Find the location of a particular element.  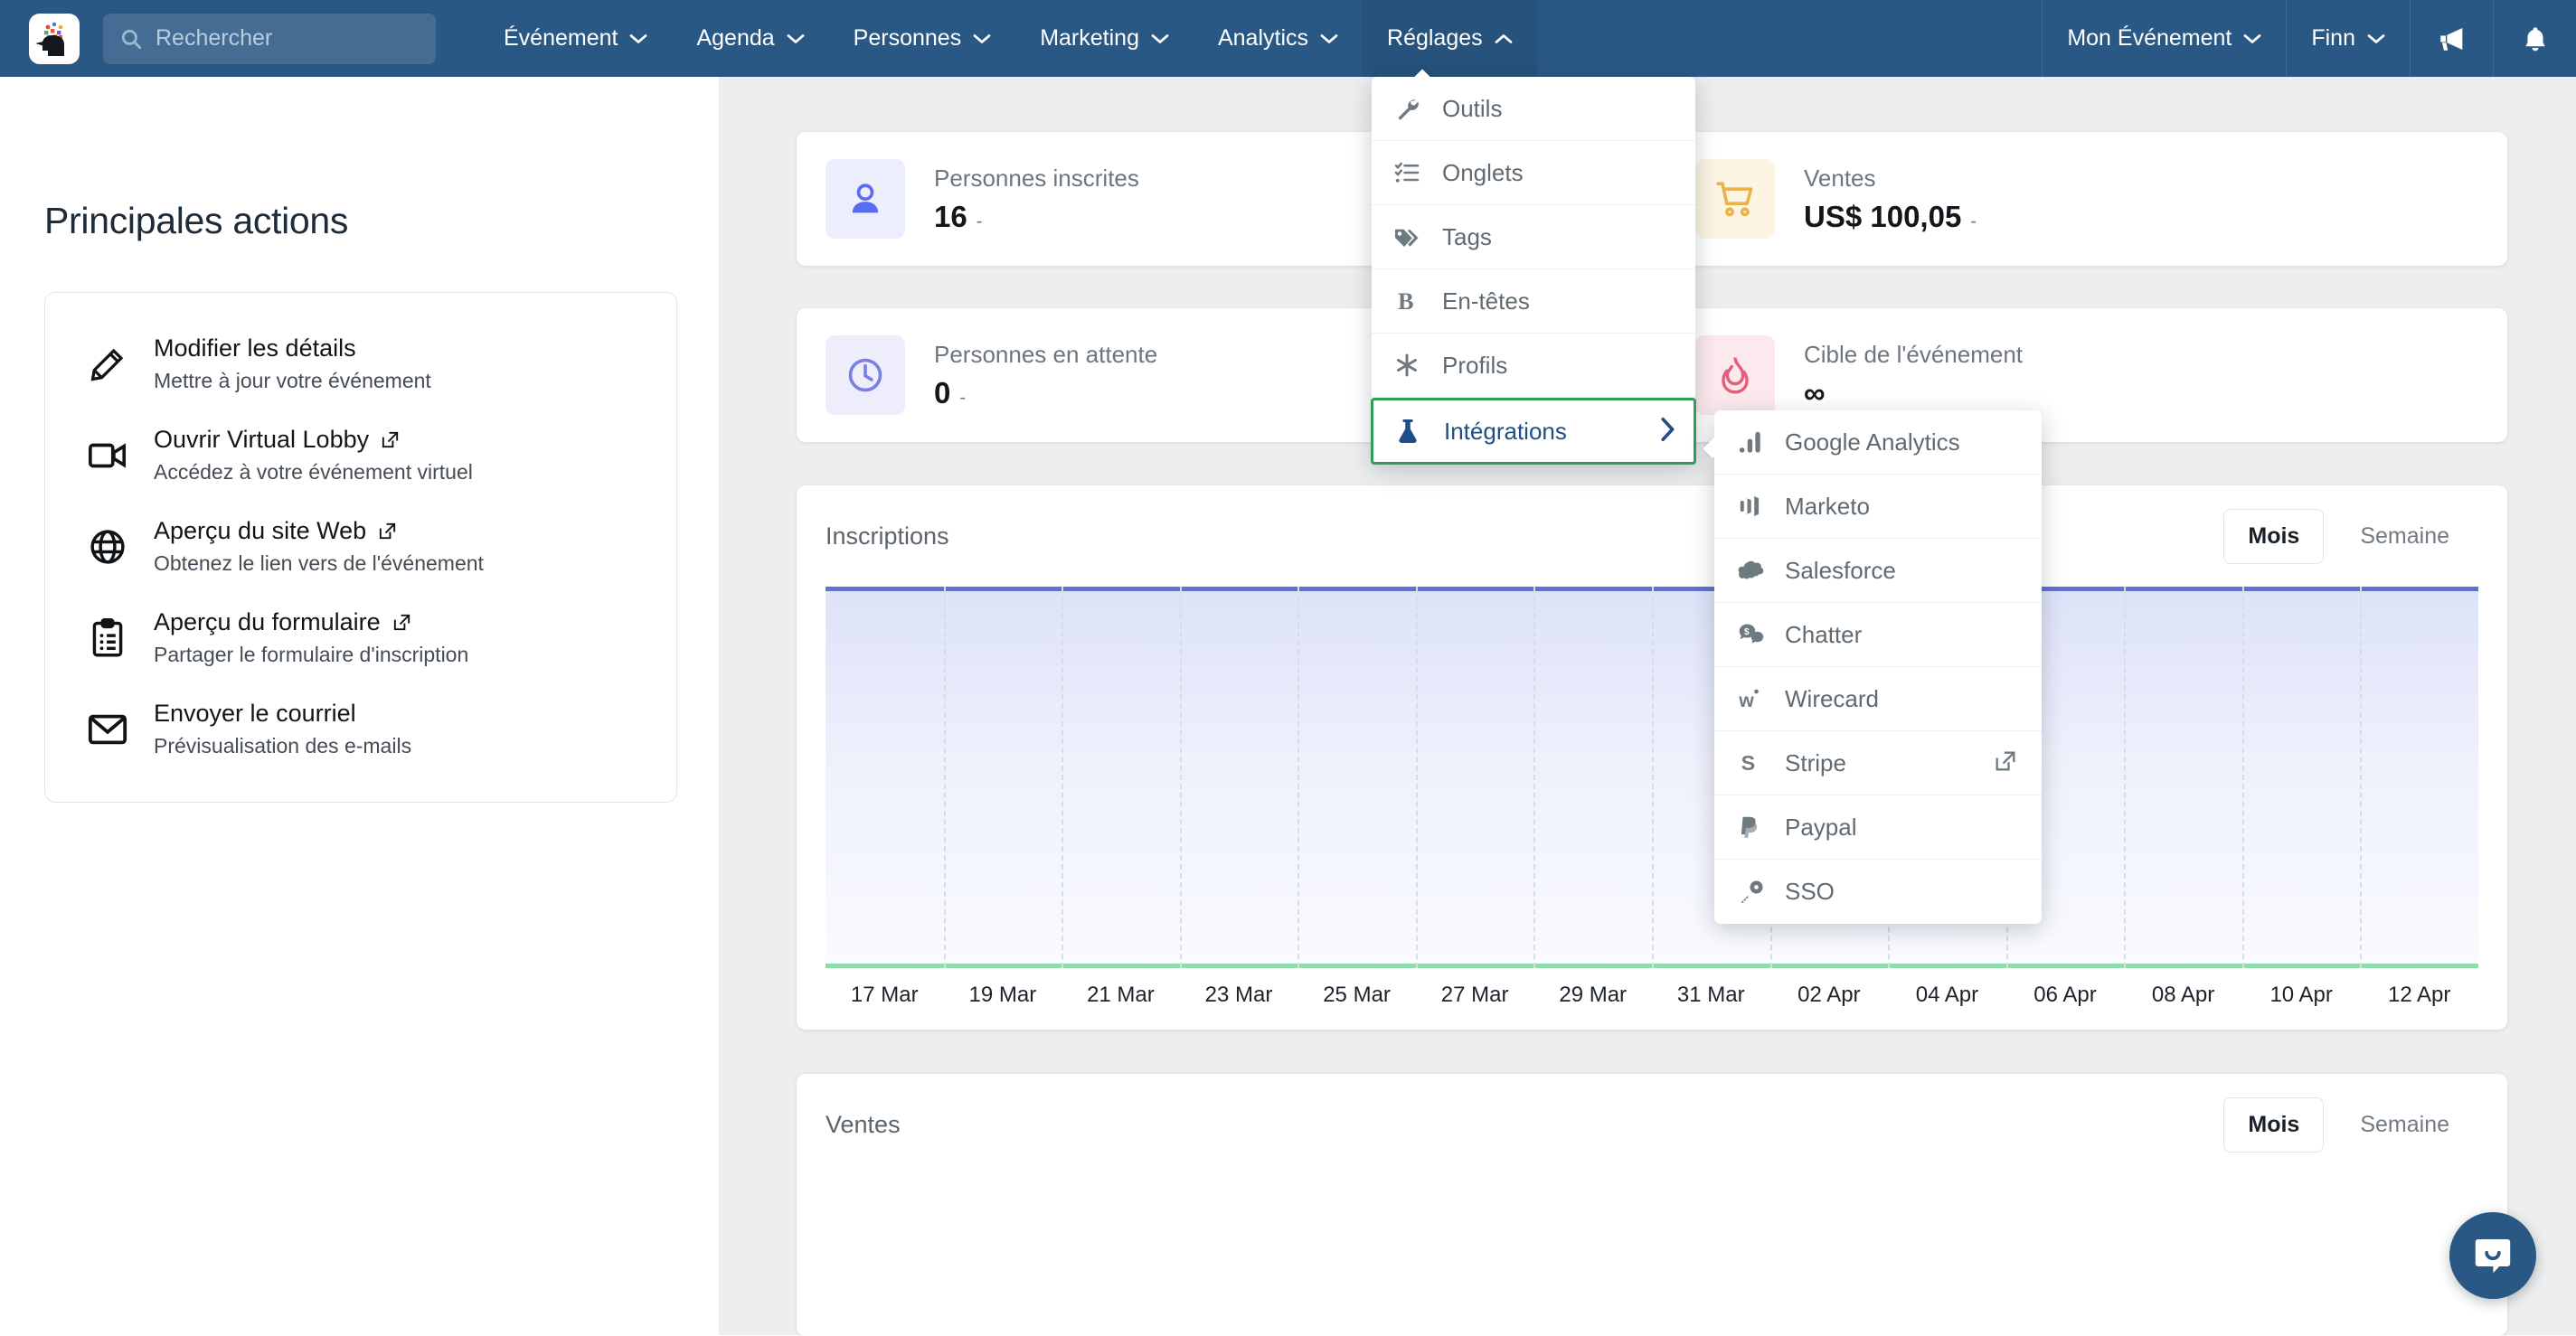

nav-item-analytics: Analytics is located at coordinates (1278, 38).